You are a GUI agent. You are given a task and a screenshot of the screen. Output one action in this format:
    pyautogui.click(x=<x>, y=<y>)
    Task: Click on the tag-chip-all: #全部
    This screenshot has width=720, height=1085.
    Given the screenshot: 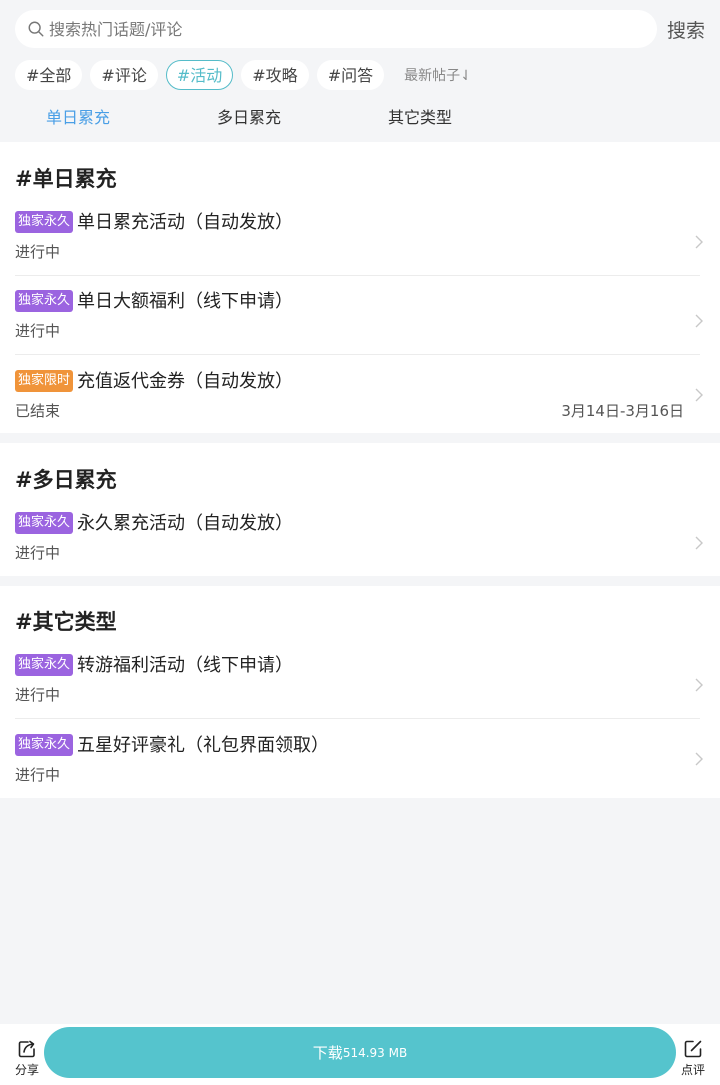 What is the action you would take?
    pyautogui.click(x=49, y=75)
    